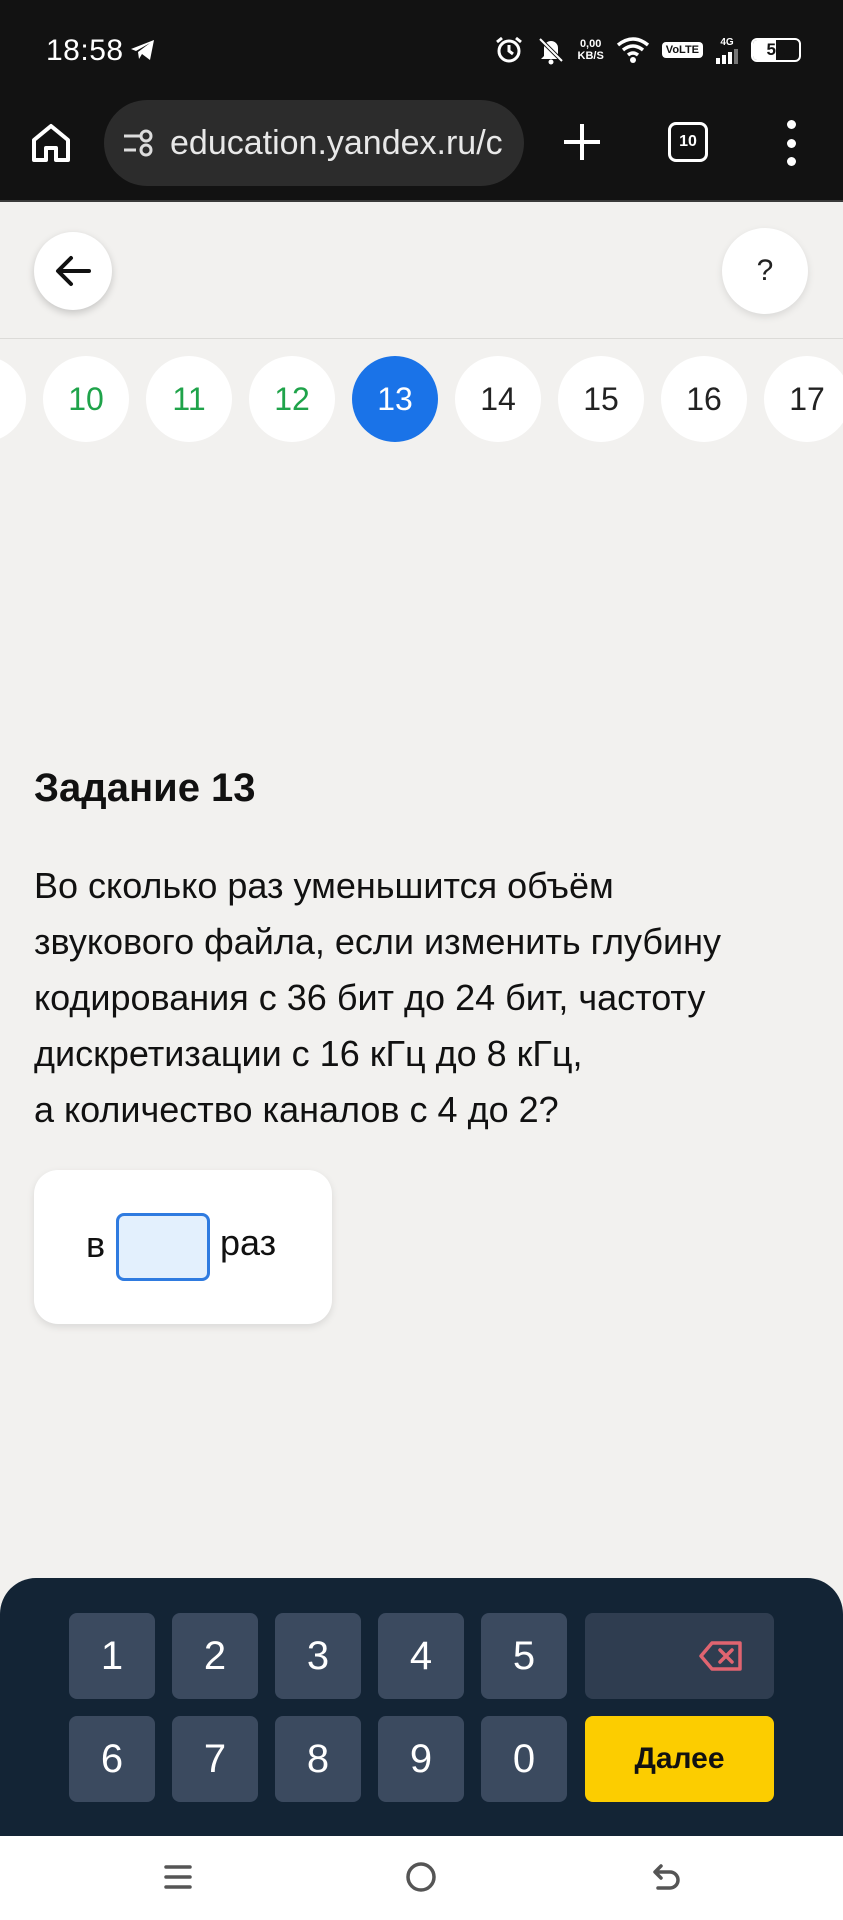 Image resolution: width=843 pixels, height=1920 pixels. I want to click on telegram-icon, so click(143, 52).